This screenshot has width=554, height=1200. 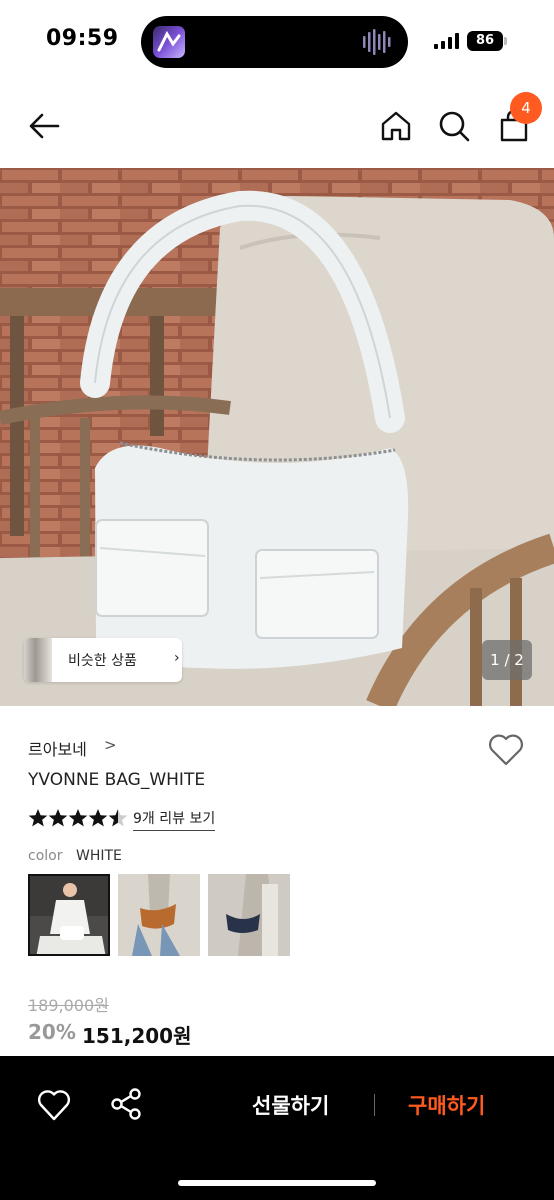 I want to click on similar-products-label: 비슷한 상품, so click(x=102, y=661).